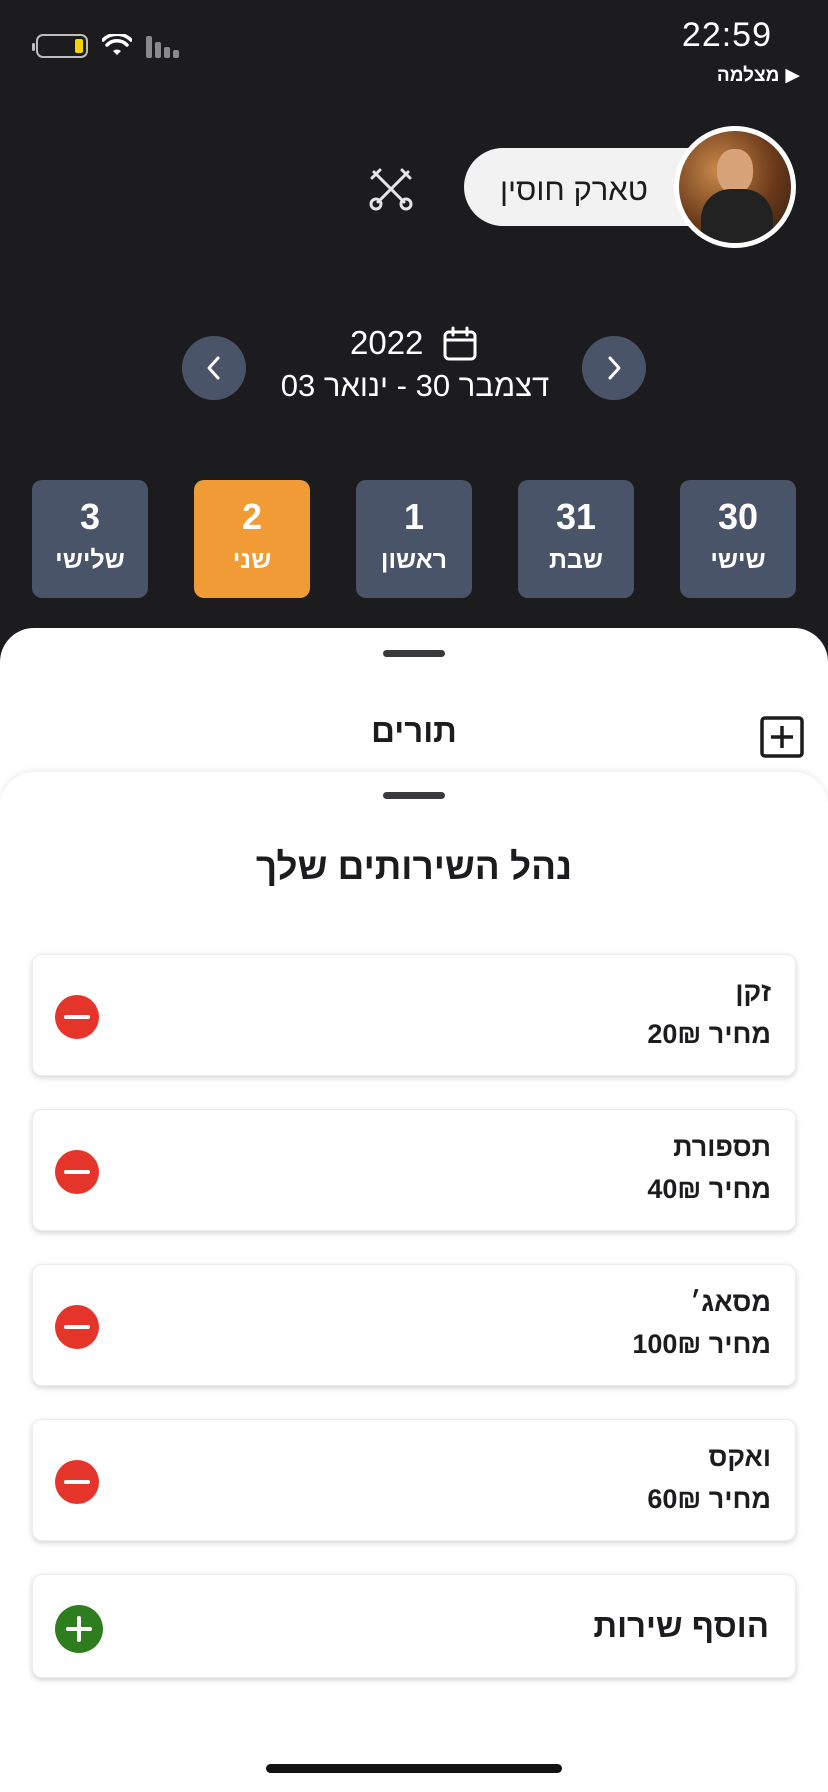 This screenshot has height=1792, width=828. Describe the element at coordinates (90, 516) in the screenshot. I see `day-number: 3` at that location.